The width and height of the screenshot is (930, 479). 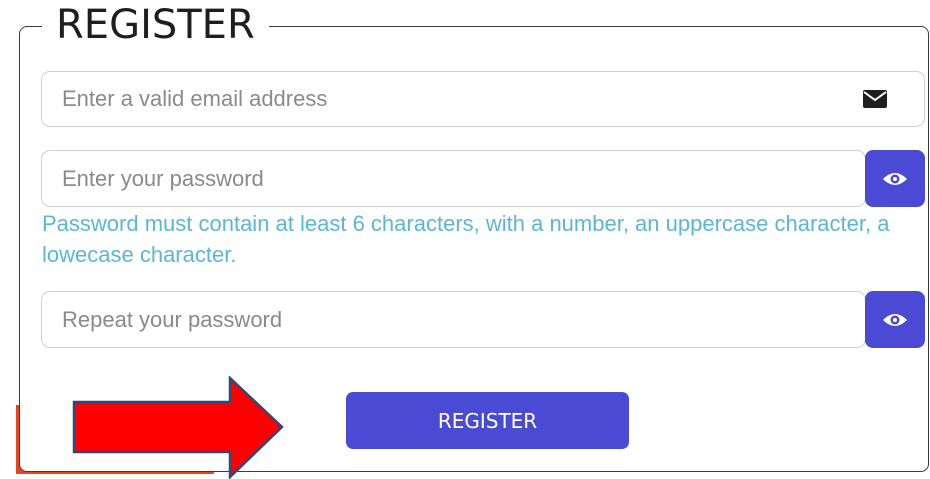 What do you see at coordinates (487, 420) in the screenshot?
I see `register-button: REGISTER` at bounding box center [487, 420].